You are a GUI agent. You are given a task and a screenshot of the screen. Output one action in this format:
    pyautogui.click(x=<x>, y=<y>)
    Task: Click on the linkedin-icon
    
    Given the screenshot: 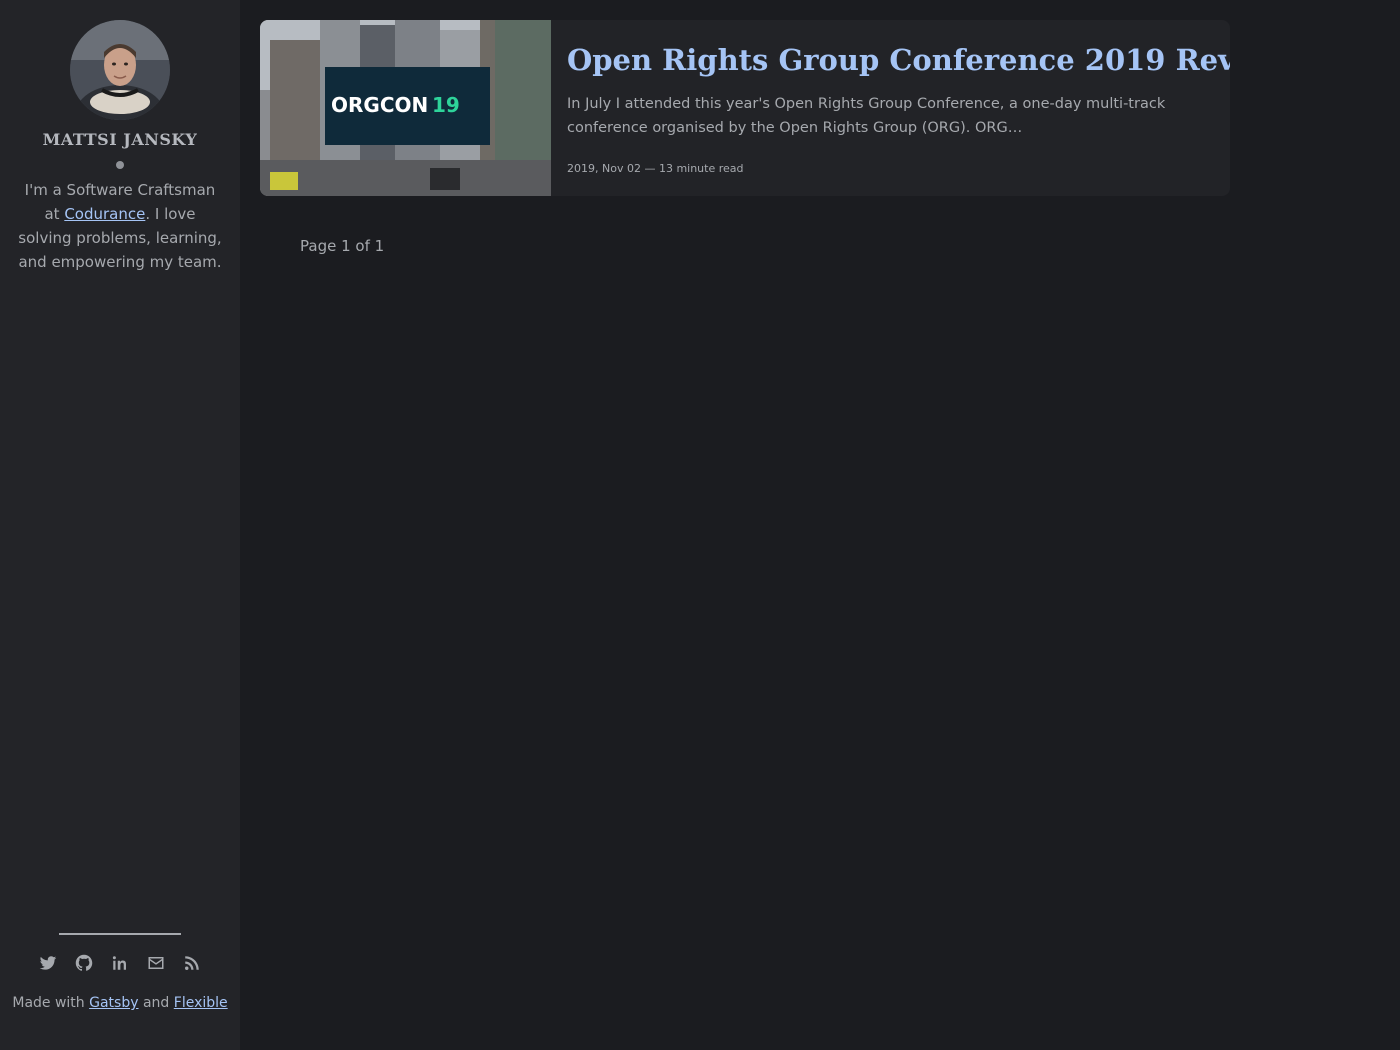 What is the action you would take?
    pyautogui.click(x=120, y=963)
    